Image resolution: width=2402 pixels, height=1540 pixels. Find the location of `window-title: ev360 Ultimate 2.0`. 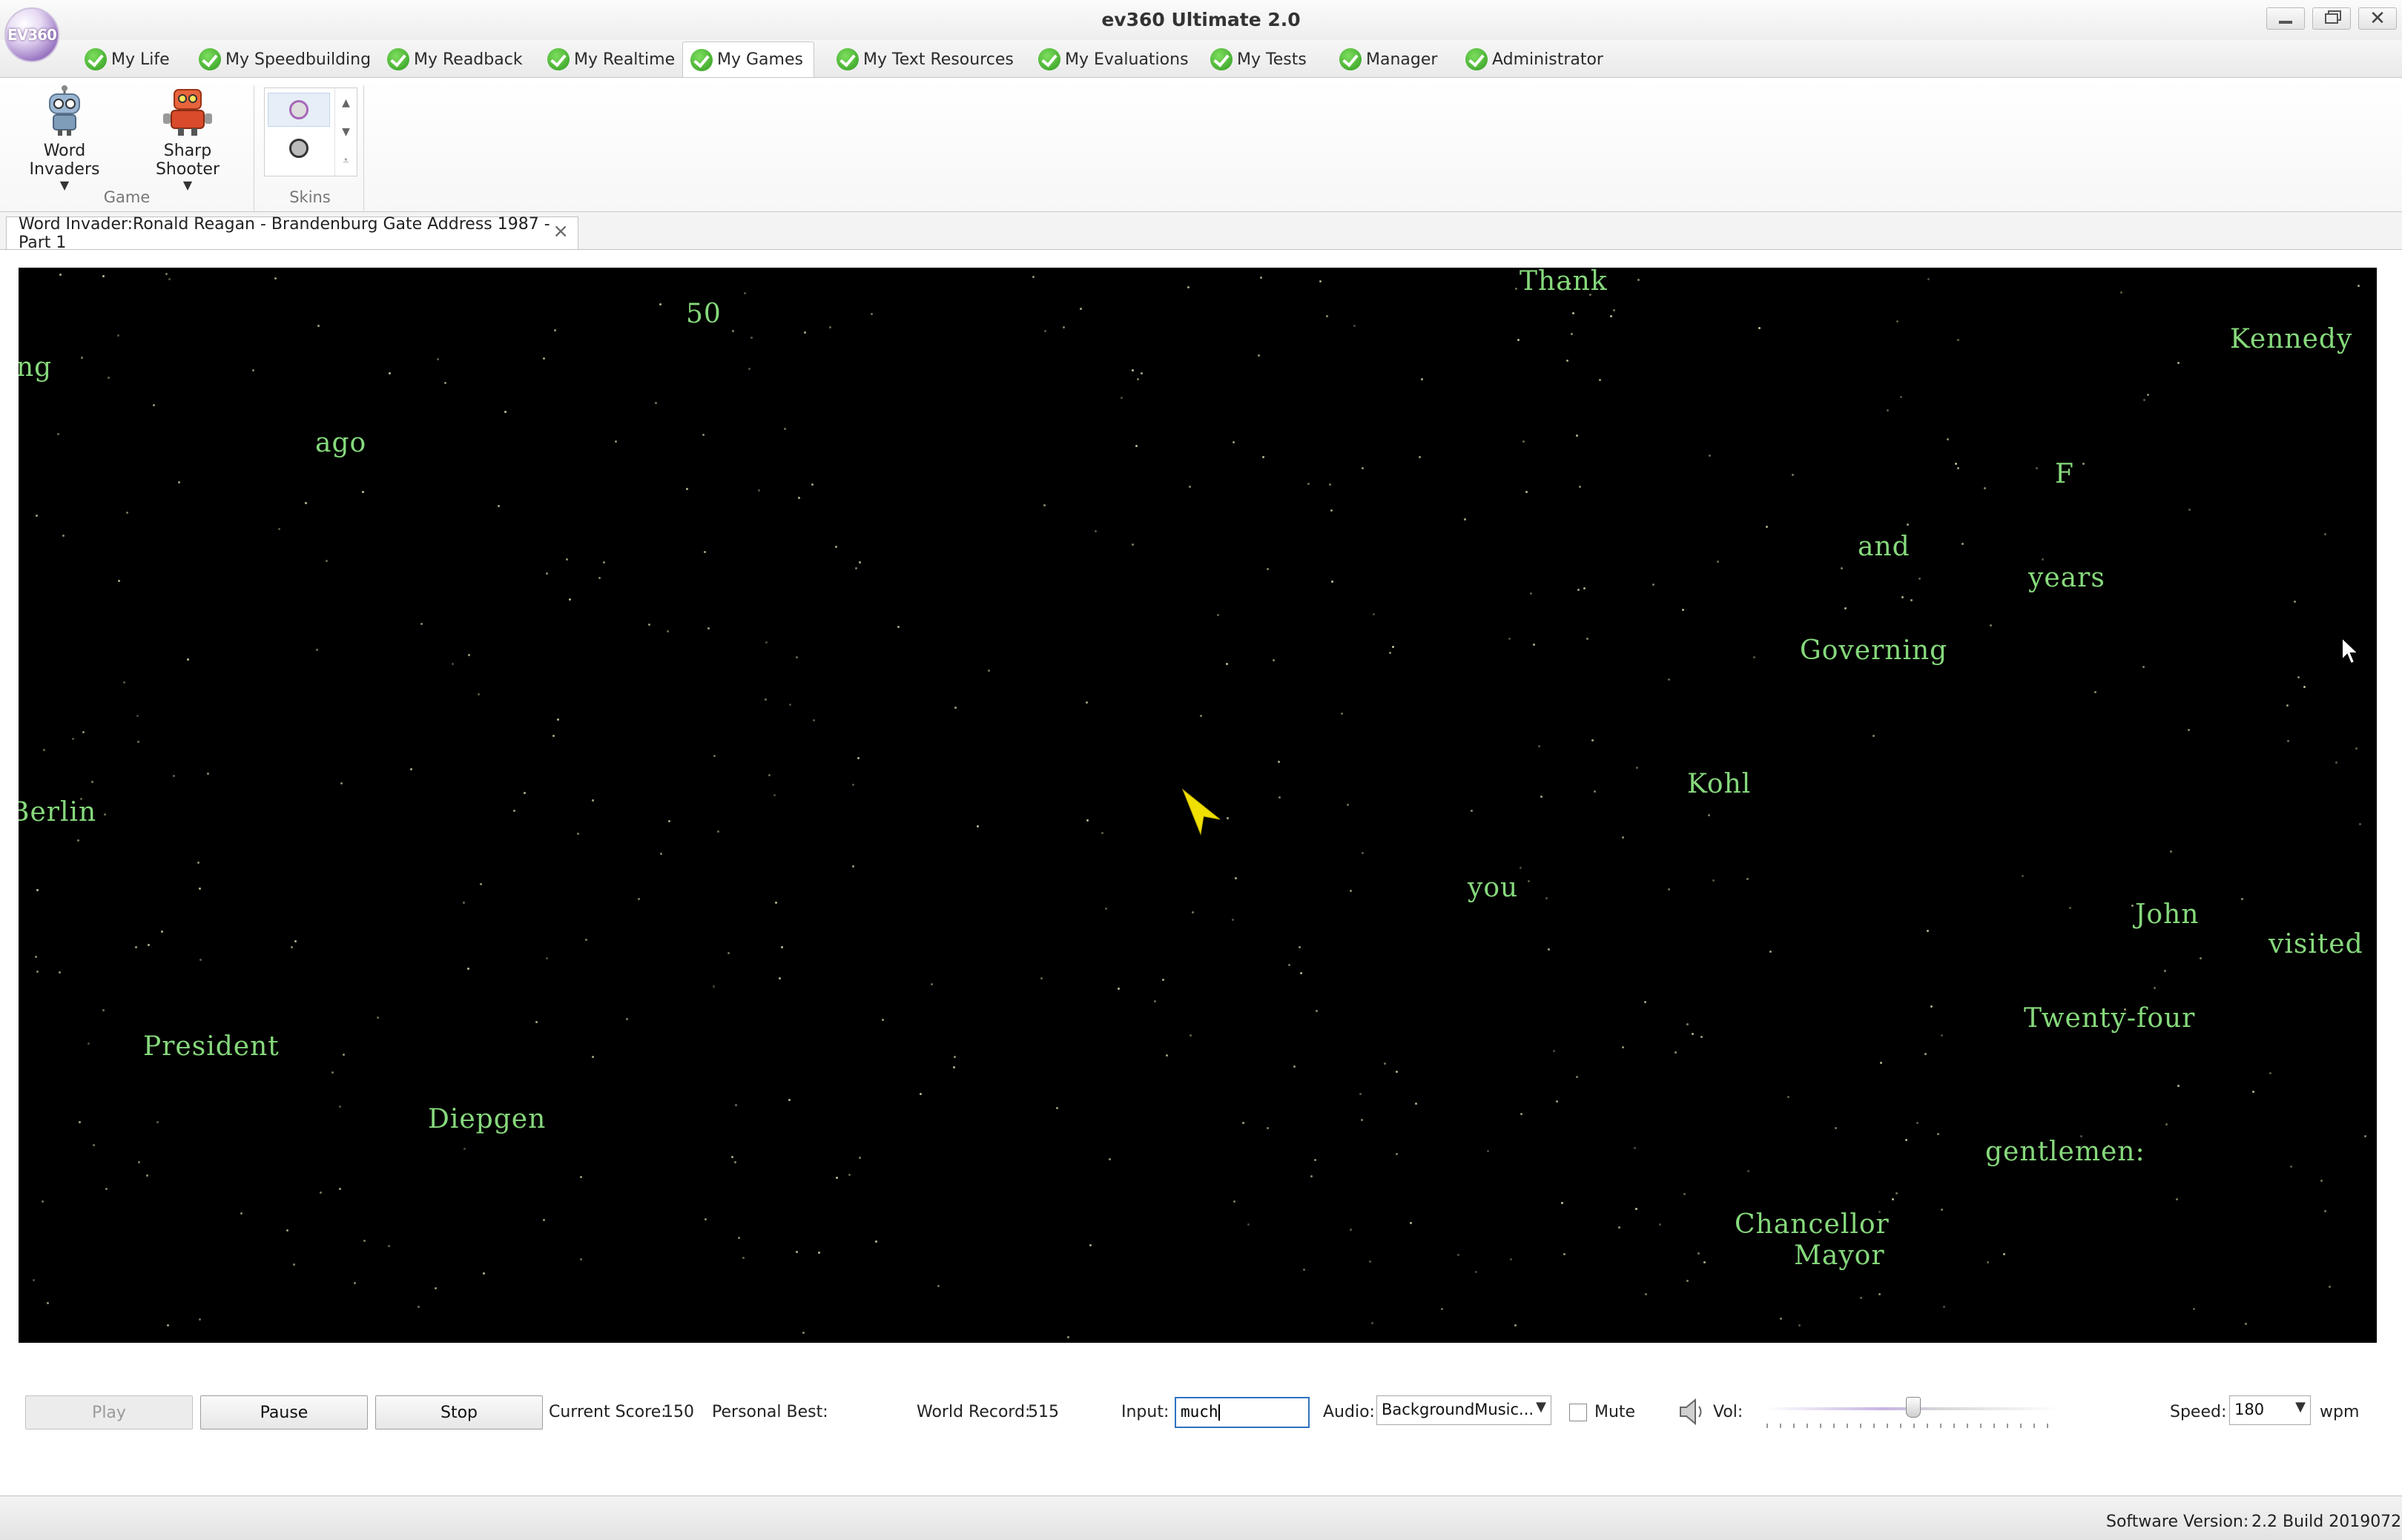

window-title: ev360 Ultimate 2.0 is located at coordinates (1201, 19).